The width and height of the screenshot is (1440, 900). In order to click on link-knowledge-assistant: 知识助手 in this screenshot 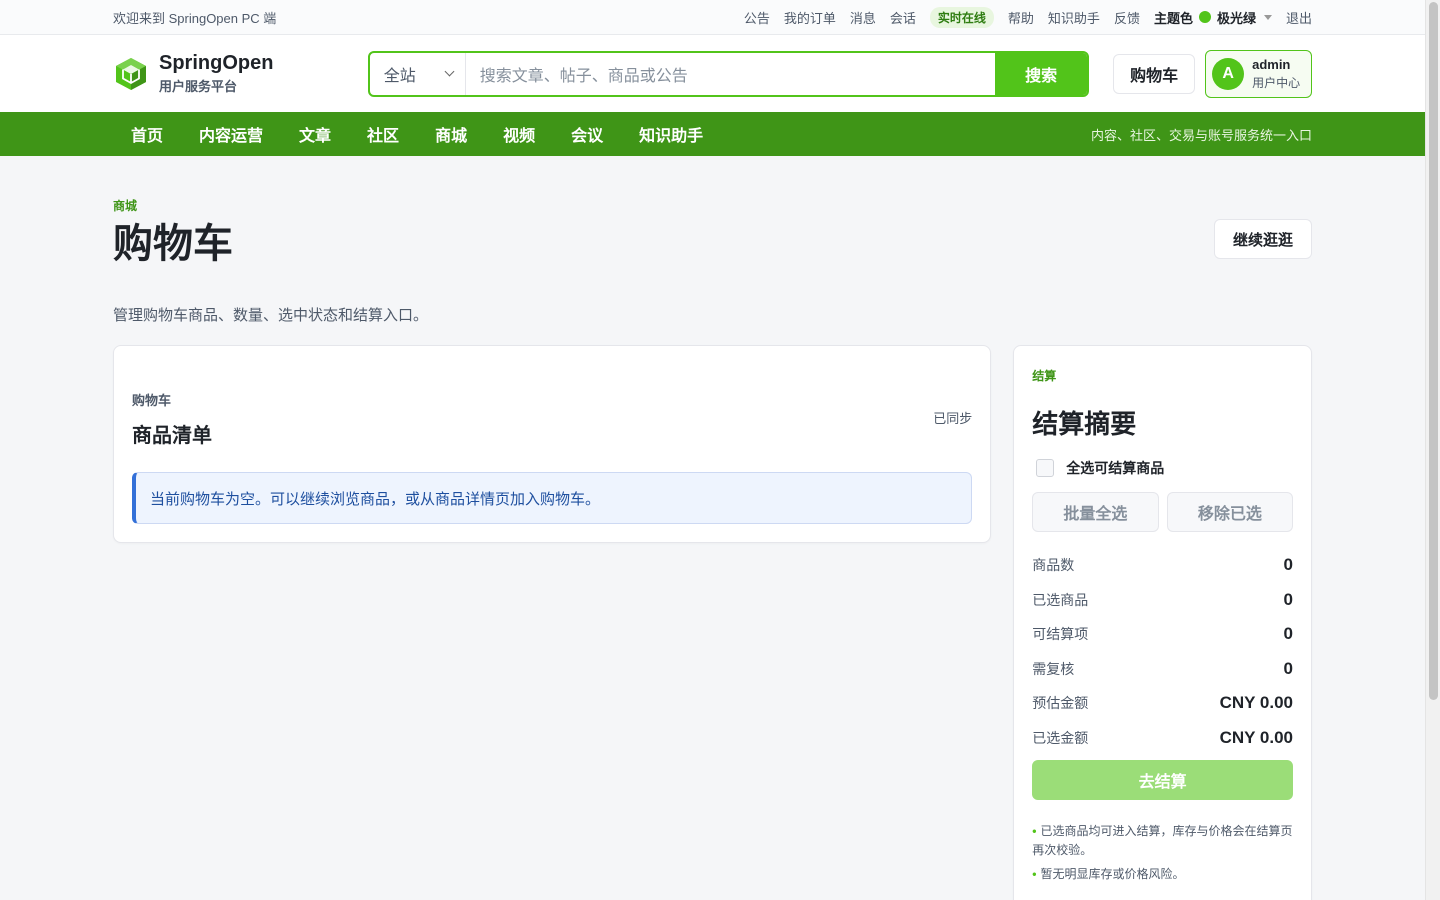, I will do `click(1074, 17)`.